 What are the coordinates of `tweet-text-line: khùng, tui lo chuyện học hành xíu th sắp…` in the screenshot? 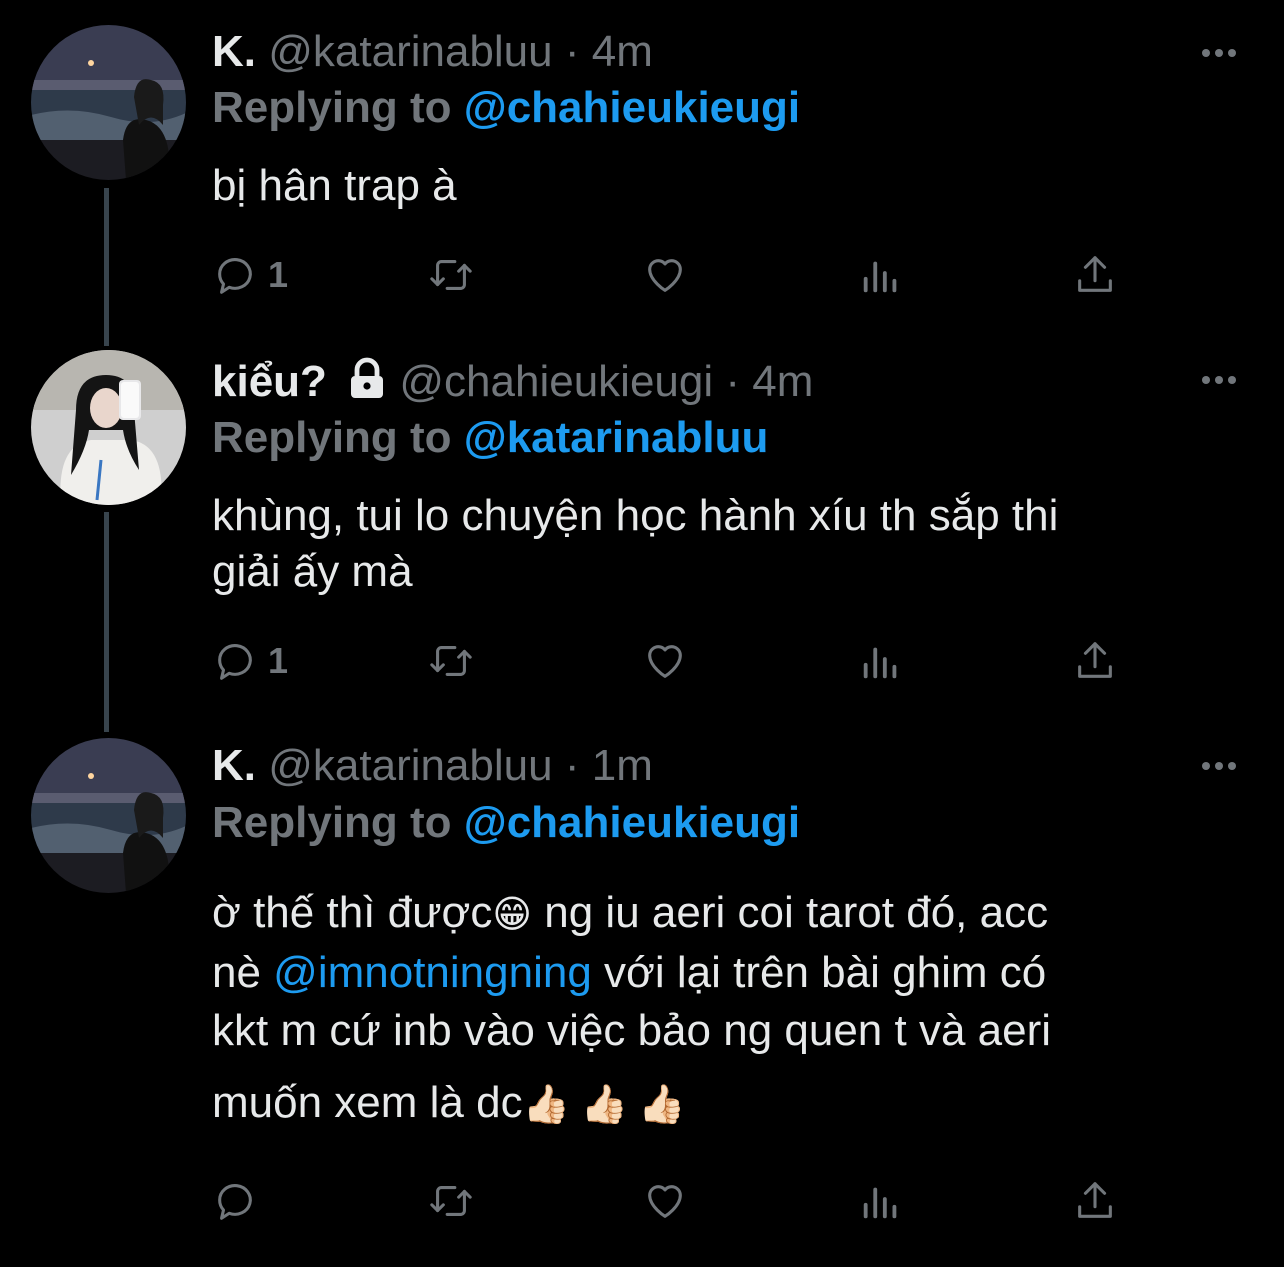 It's located at (635, 515).